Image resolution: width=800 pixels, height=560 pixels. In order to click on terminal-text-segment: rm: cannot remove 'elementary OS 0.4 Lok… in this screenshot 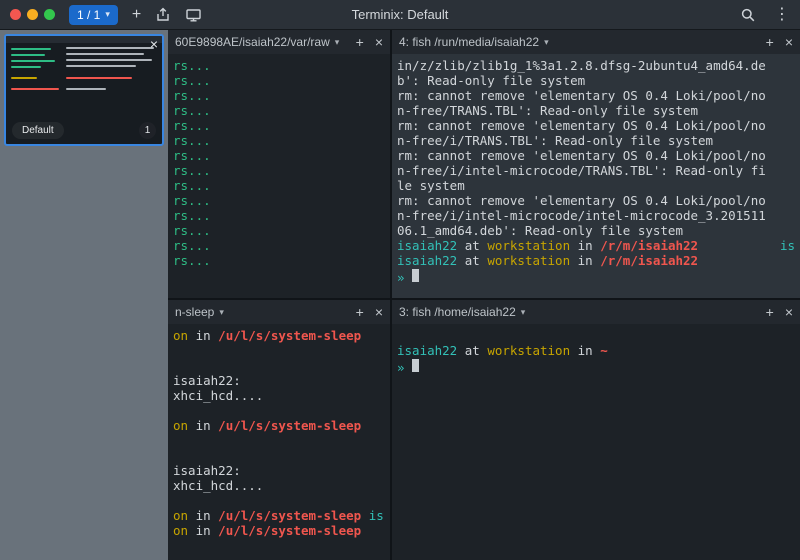, I will do `click(581, 200)`.